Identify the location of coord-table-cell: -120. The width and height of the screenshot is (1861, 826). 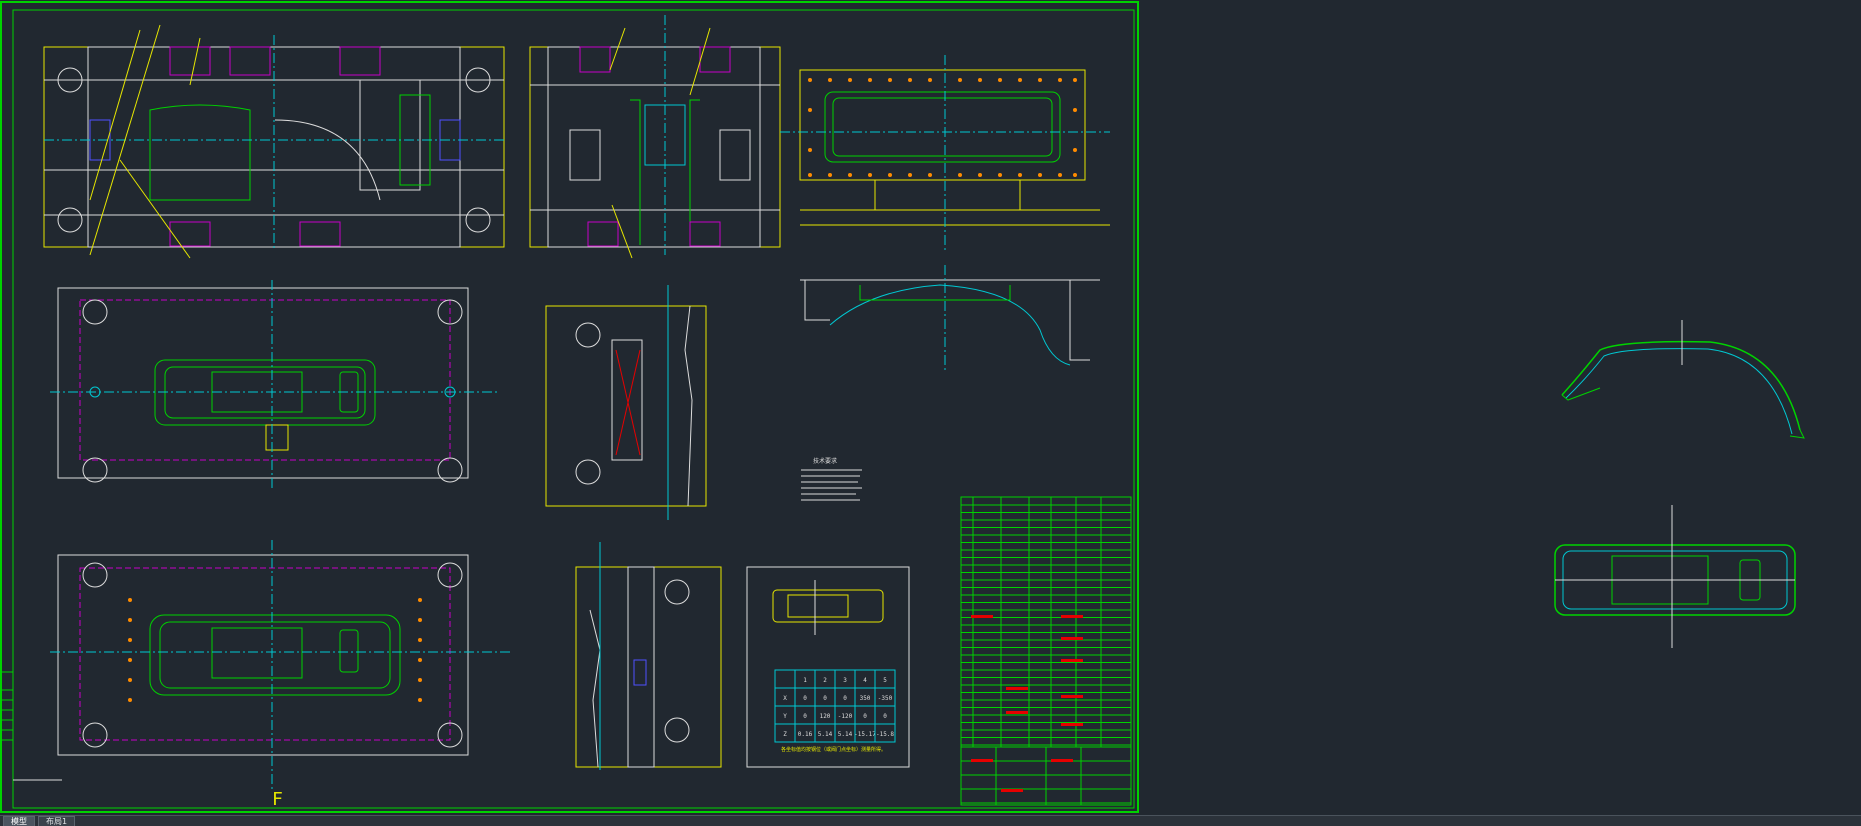
(845, 716).